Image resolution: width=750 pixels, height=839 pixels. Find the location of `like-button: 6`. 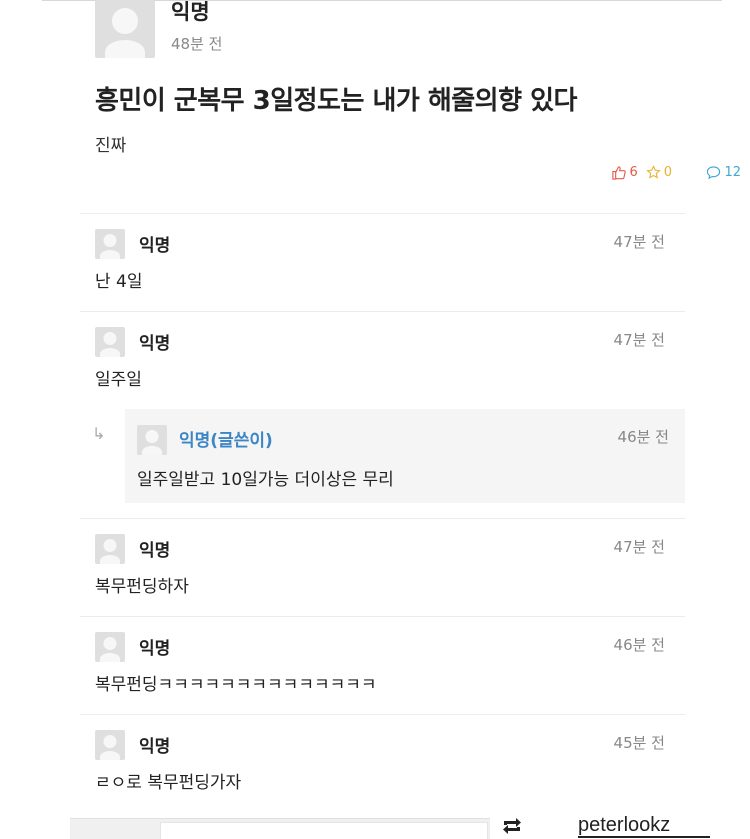

like-button: 6 is located at coordinates (624, 172).